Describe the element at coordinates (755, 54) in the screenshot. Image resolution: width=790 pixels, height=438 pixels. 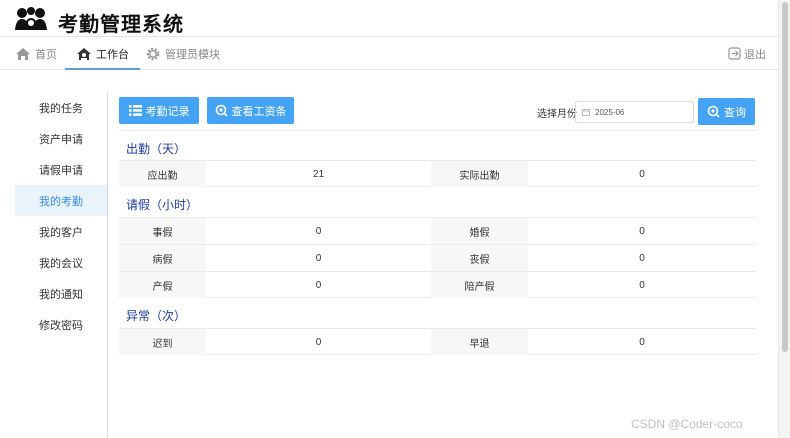
I see `logout-label: 退出` at that location.